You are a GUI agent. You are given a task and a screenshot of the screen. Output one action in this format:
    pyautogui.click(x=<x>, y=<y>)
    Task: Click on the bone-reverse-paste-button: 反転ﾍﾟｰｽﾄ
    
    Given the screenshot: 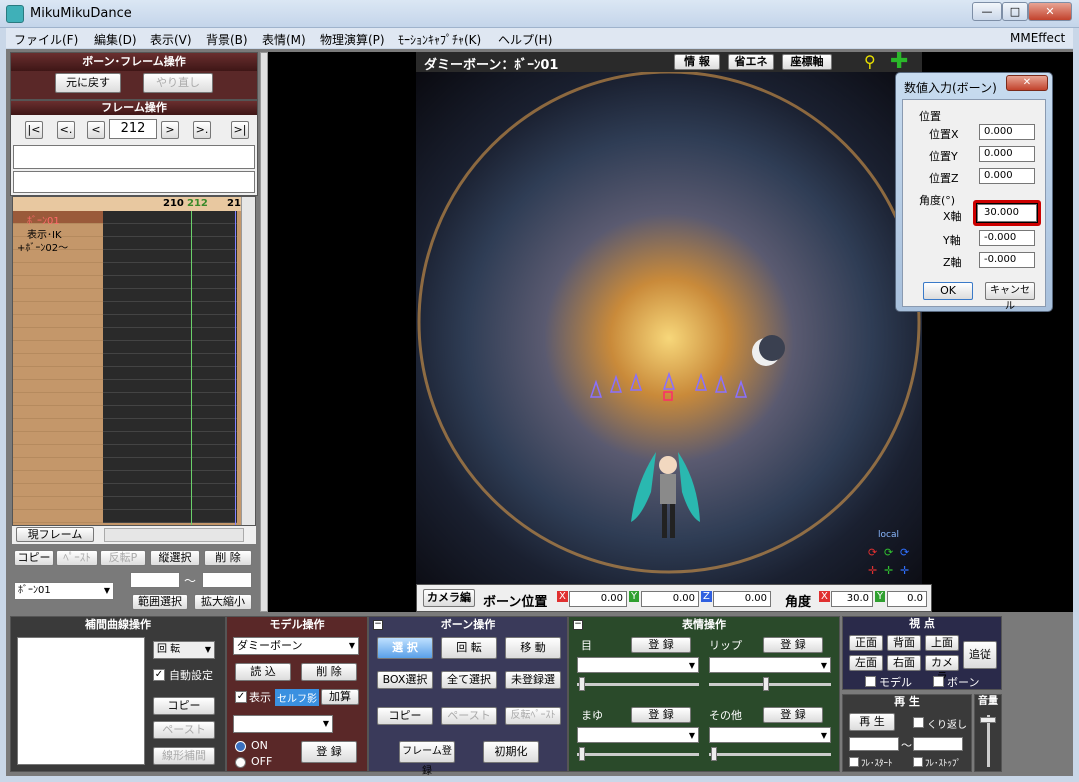 What is the action you would take?
    pyautogui.click(x=533, y=716)
    